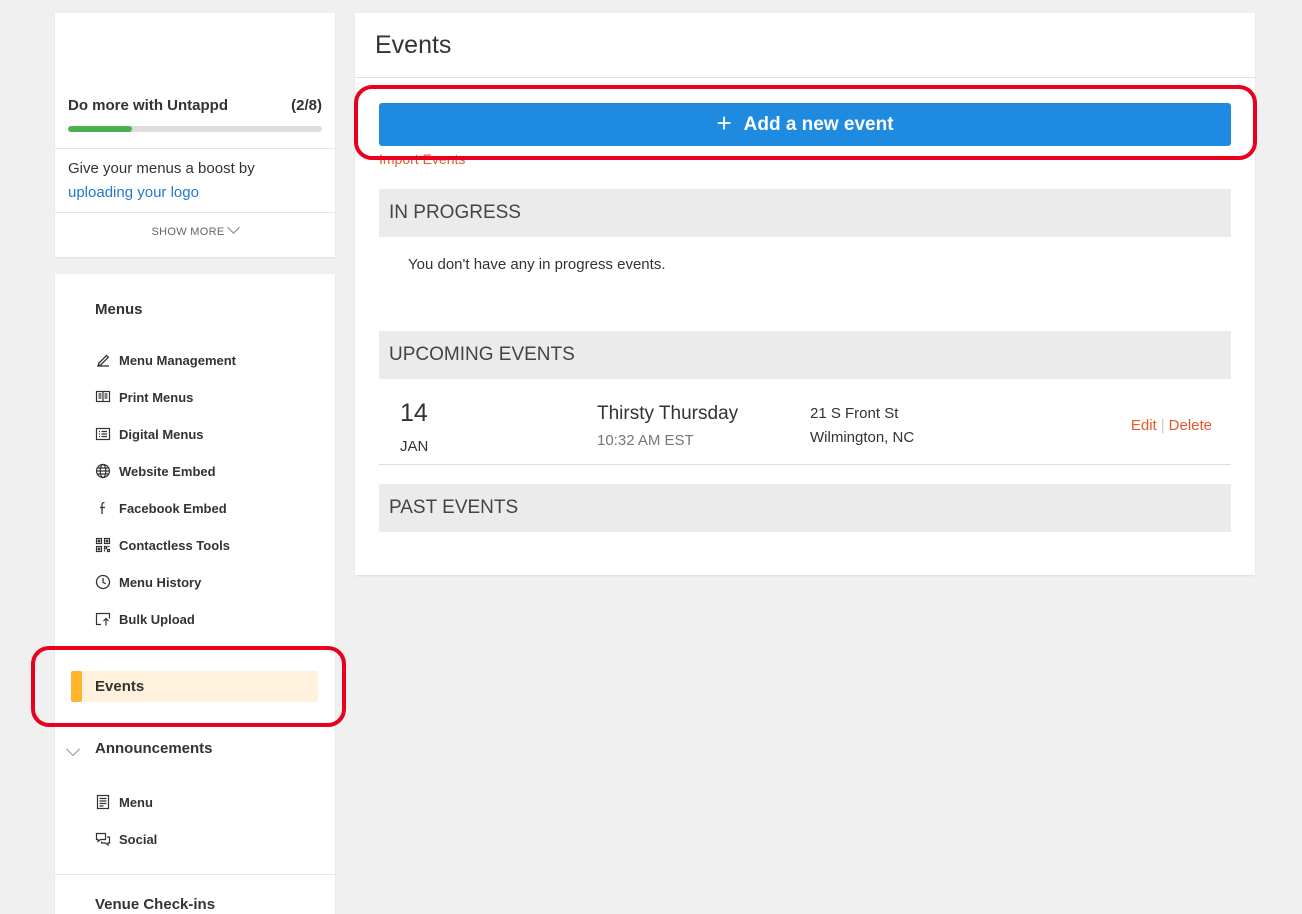 The height and width of the screenshot is (914, 1302). I want to click on onboarding-progress-bar, so click(195, 129).